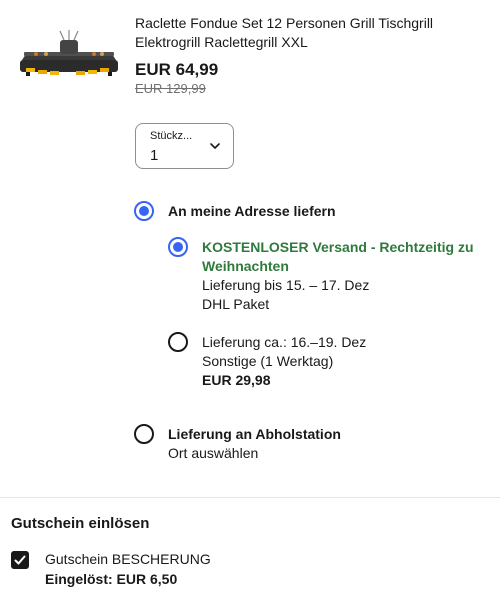 The height and width of the screenshot is (603, 500). Describe the element at coordinates (128, 559) in the screenshot. I see `voucher-name: Gutschein BESCHERUNG` at that location.